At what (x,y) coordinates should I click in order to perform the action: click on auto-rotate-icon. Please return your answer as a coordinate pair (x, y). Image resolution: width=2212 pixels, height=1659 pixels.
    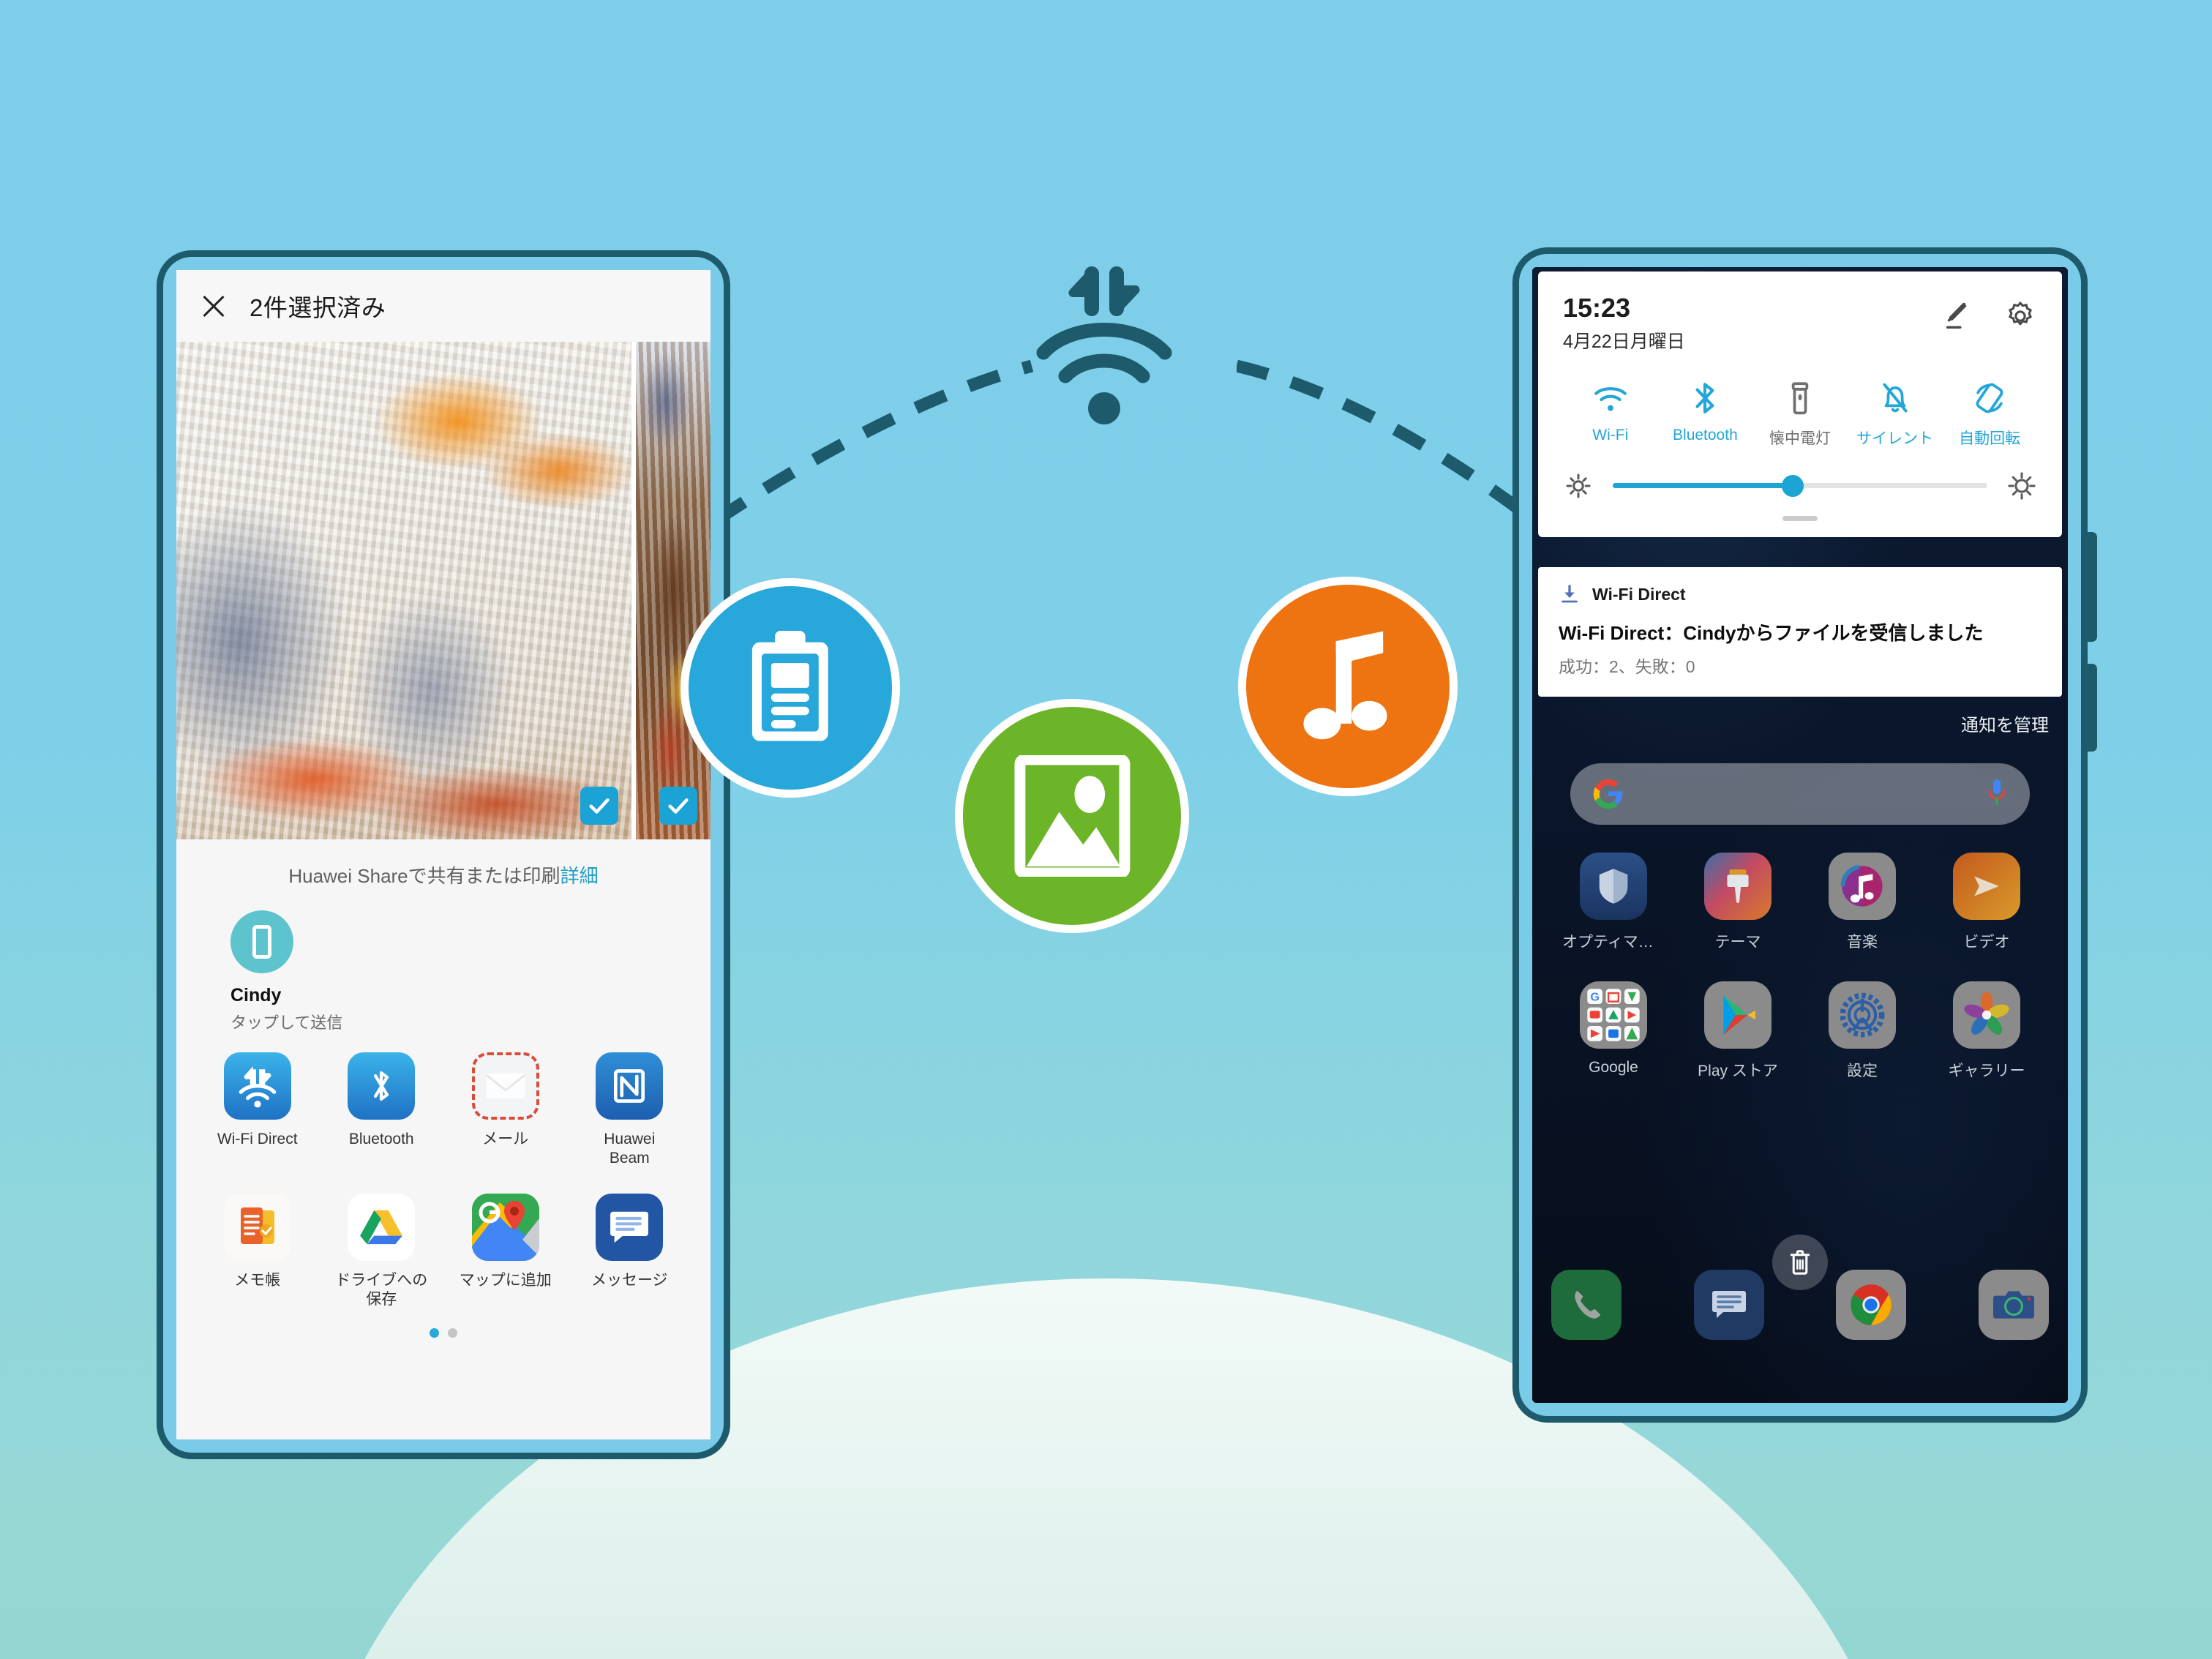
    Looking at the image, I should click on (1989, 398).